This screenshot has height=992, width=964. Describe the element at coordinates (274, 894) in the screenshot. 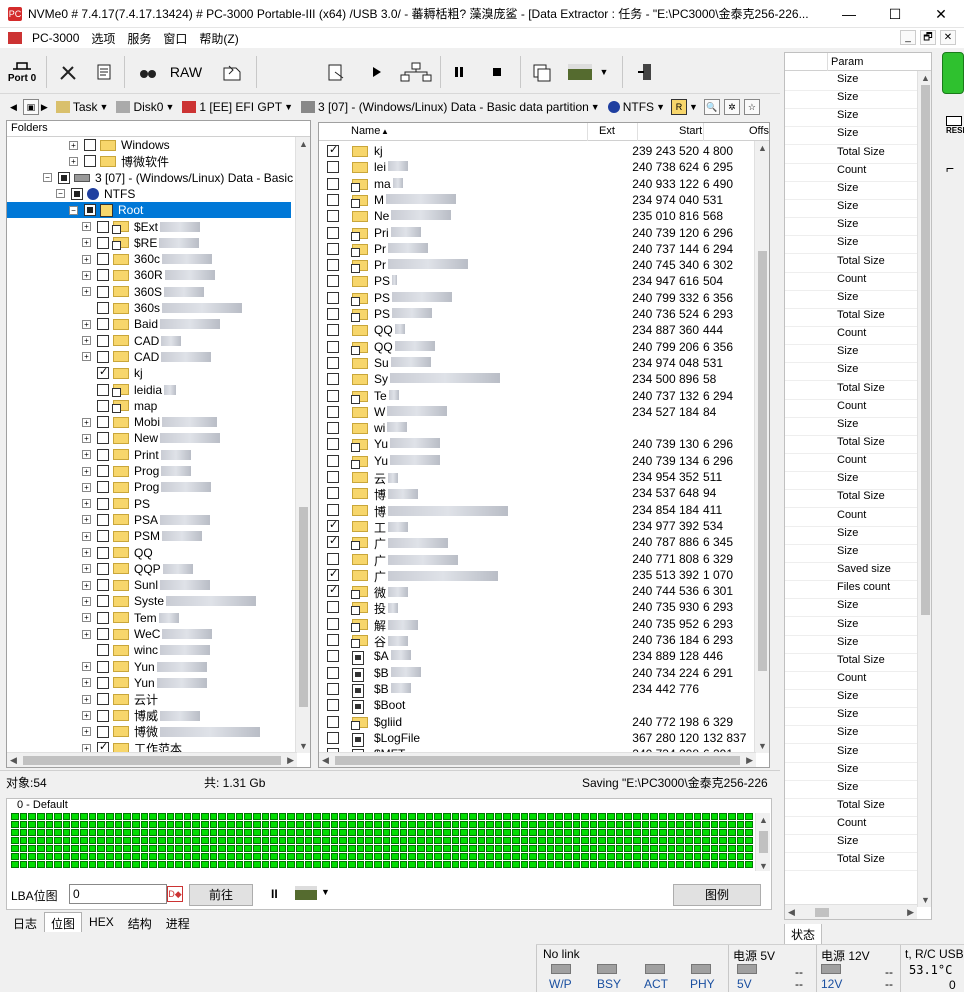

I see `map-pause-button: II` at that location.